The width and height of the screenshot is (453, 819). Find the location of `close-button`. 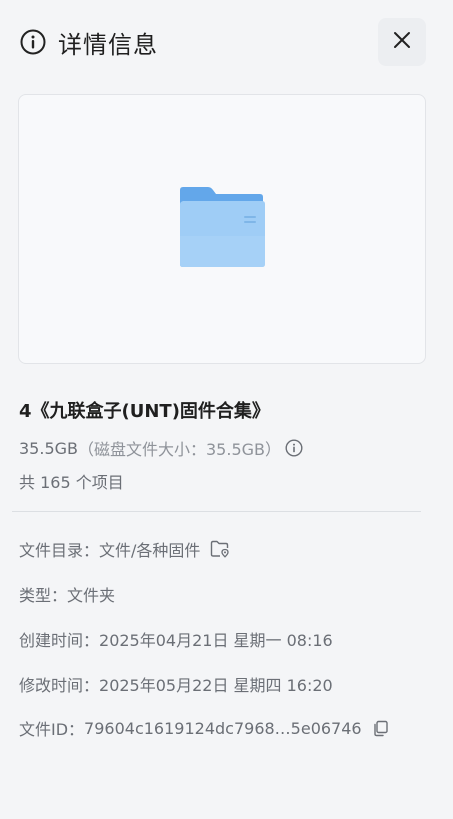

close-button is located at coordinates (402, 42).